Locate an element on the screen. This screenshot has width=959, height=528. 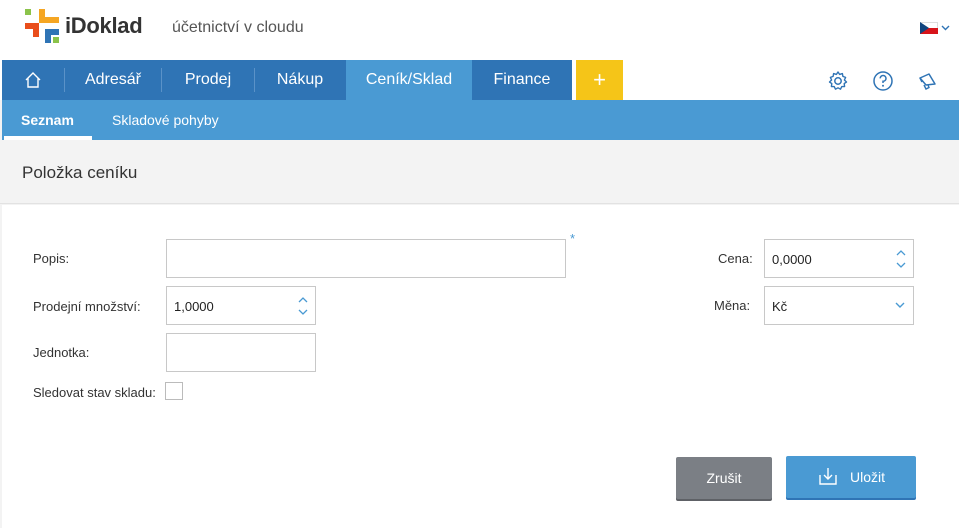
cena-label: Cena: is located at coordinates (735, 258).